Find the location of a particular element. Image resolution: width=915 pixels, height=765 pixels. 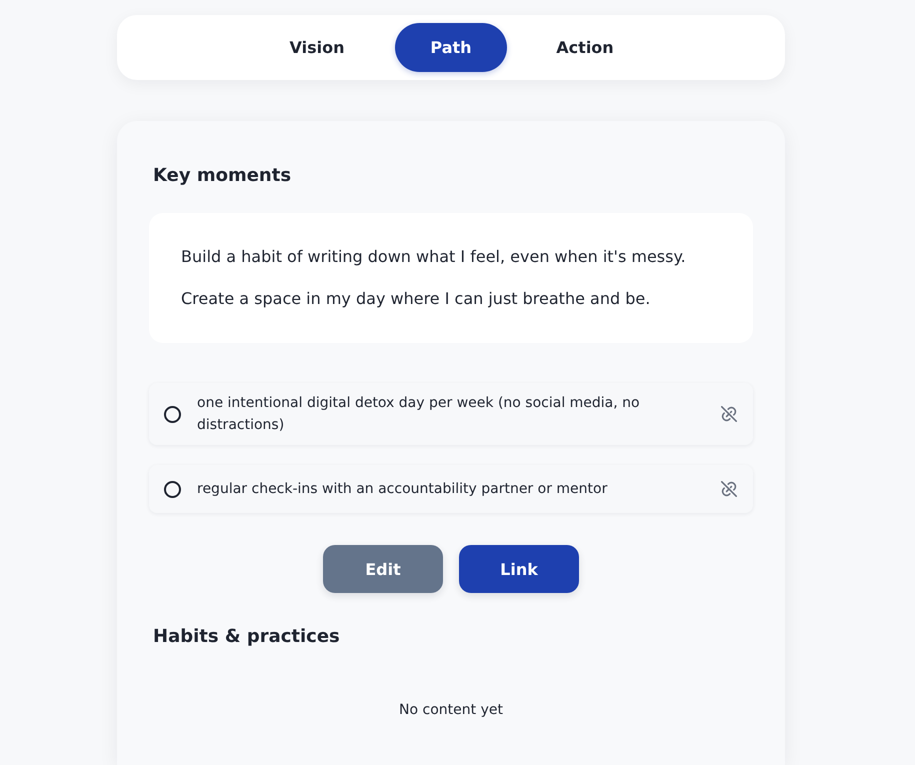

statement-text: Build a habit of writing down what I feel, even when it's messy. is located at coordinates (434, 257).